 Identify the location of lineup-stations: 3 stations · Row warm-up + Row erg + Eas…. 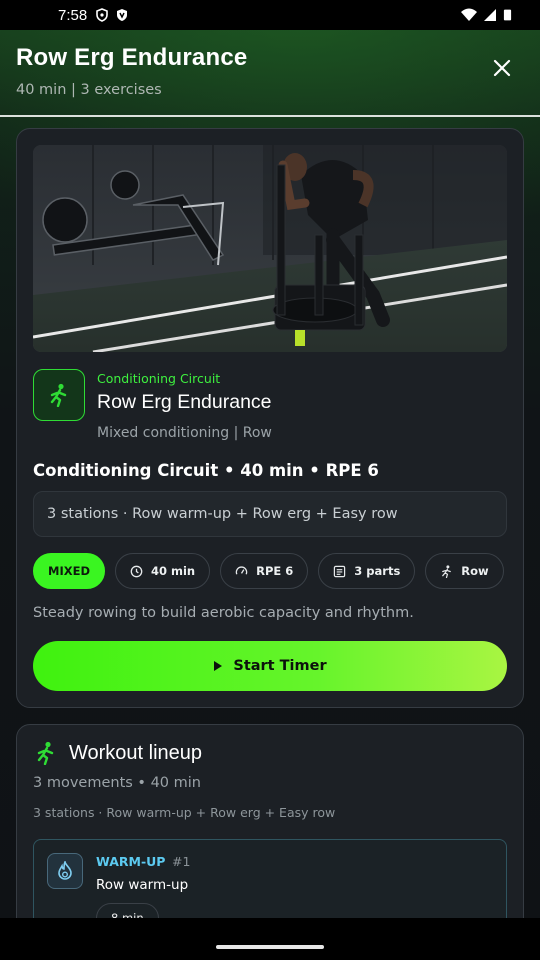
(184, 812).